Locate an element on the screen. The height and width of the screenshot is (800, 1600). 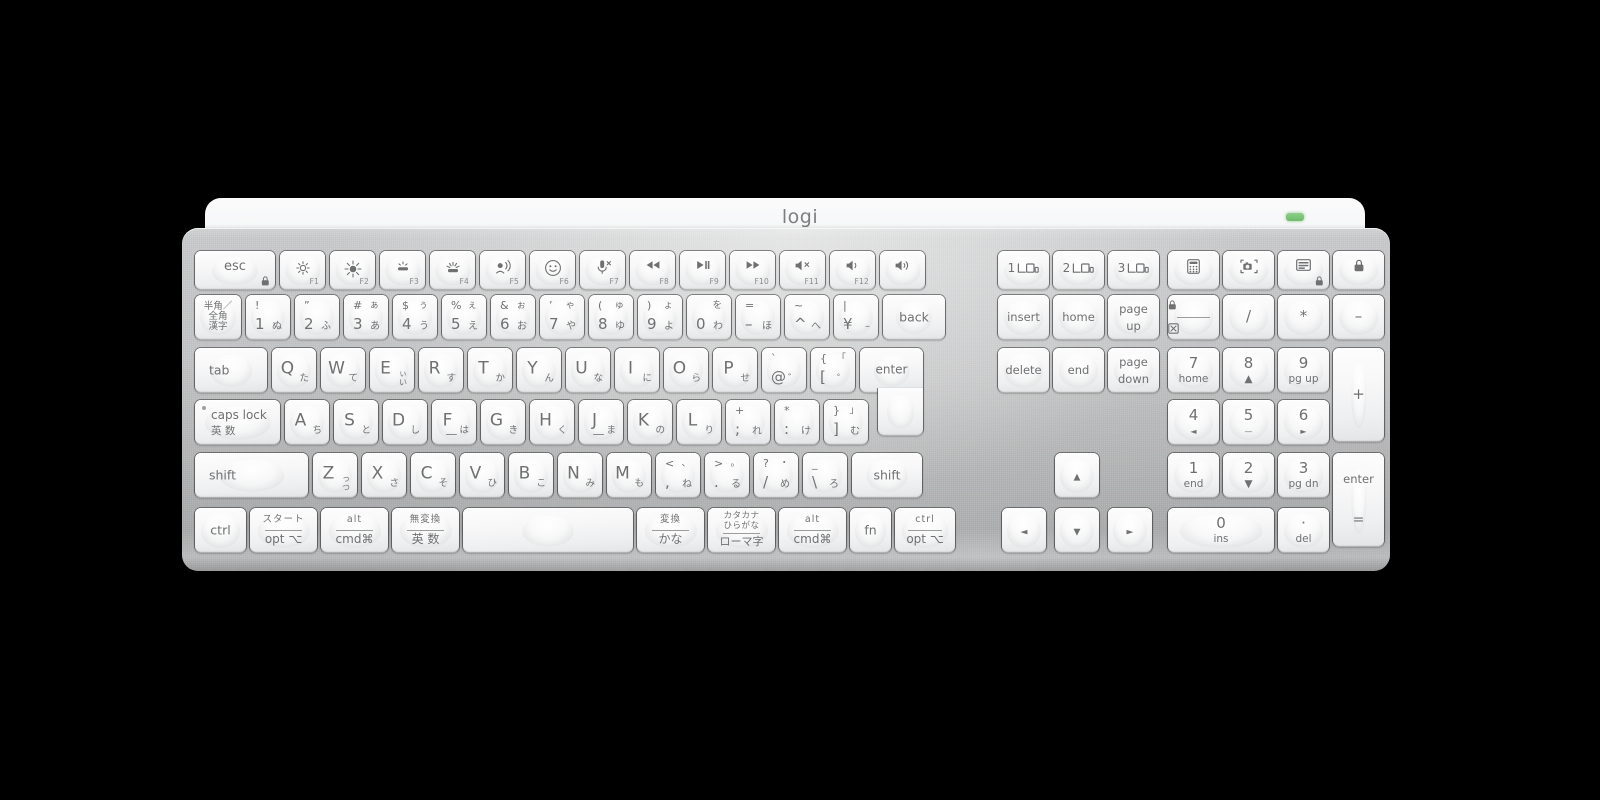
key-alt-cmd-left: alt cmd⌘ is located at coordinates (354, 530).